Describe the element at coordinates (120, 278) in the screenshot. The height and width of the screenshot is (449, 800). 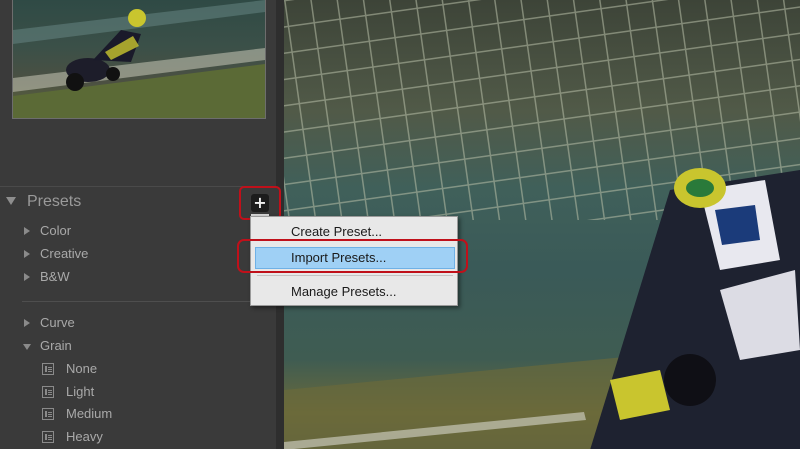
I see `preset-group-bw: B&W` at that location.